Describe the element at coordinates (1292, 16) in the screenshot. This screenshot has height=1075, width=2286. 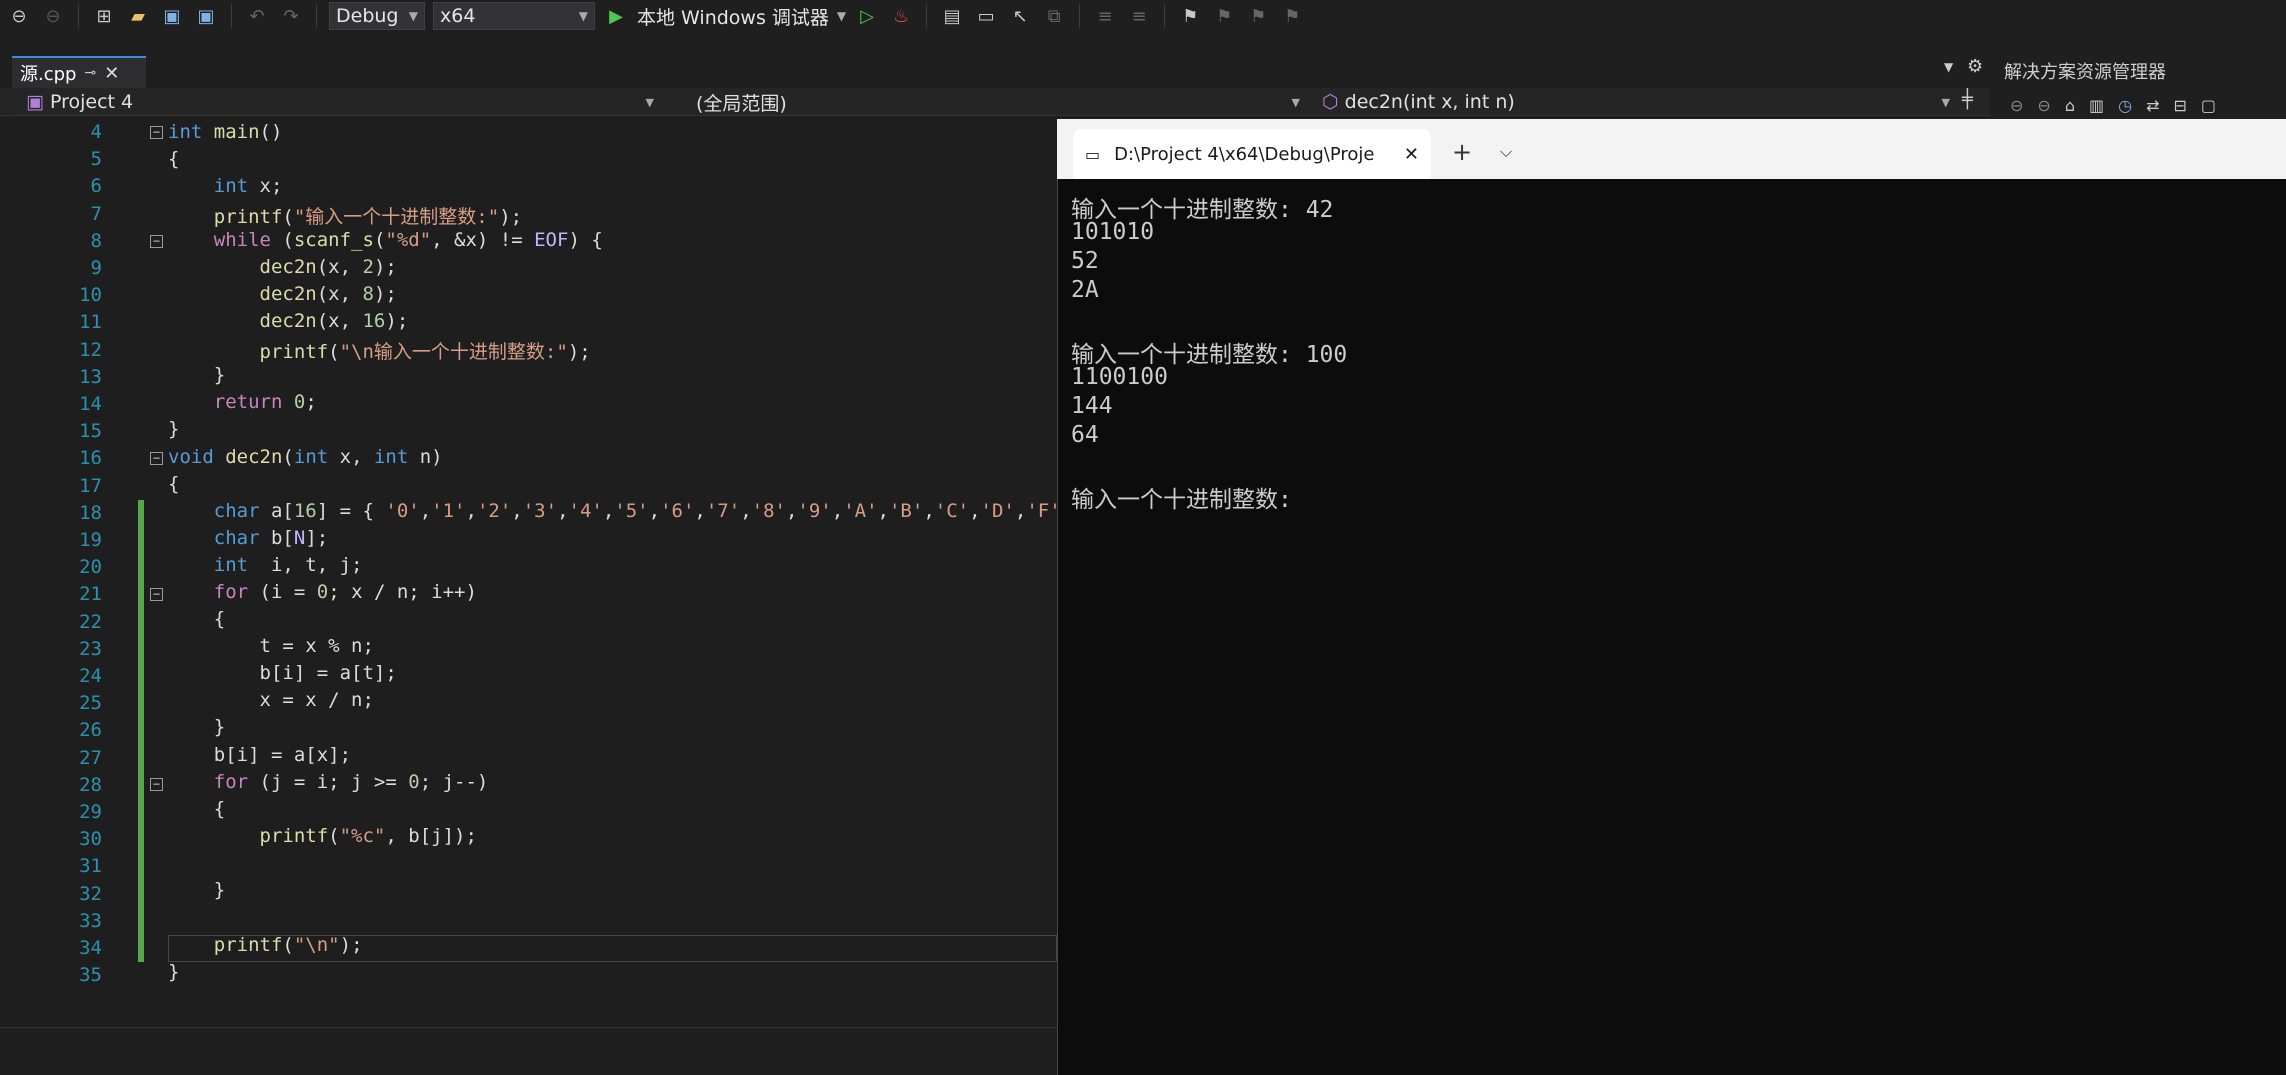
I see `clear-bookmarks-icon: ⚑` at that location.